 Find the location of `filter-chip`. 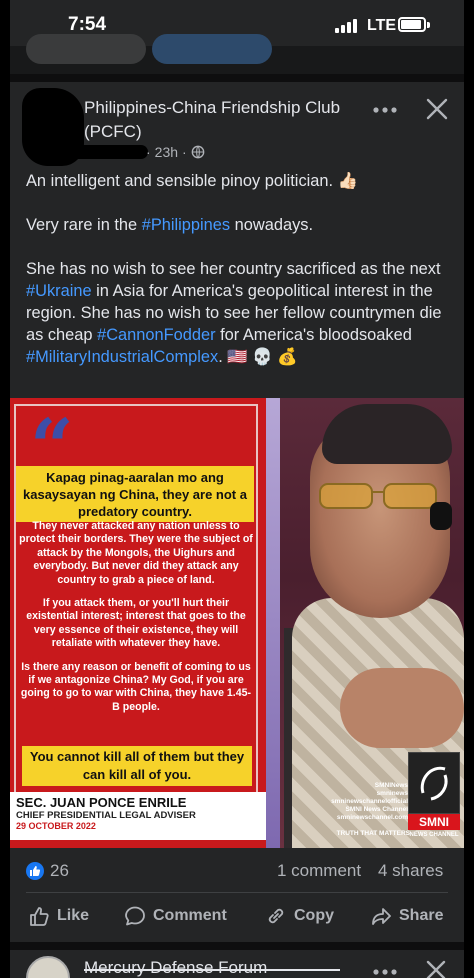

filter-chip is located at coordinates (86, 49).